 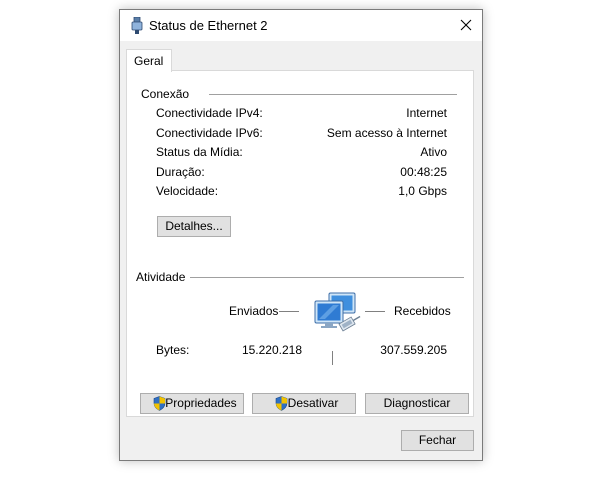 What do you see at coordinates (337, 312) in the screenshot?
I see `network-computers-icon` at bounding box center [337, 312].